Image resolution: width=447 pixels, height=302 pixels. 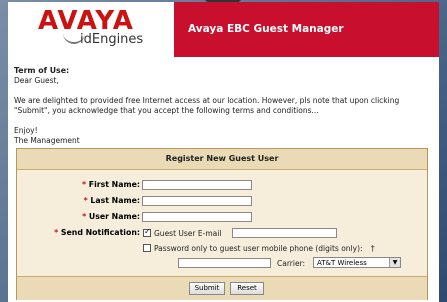 I want to click on send-notification-label-text: Send Notification:, so click(x=100, y=232).